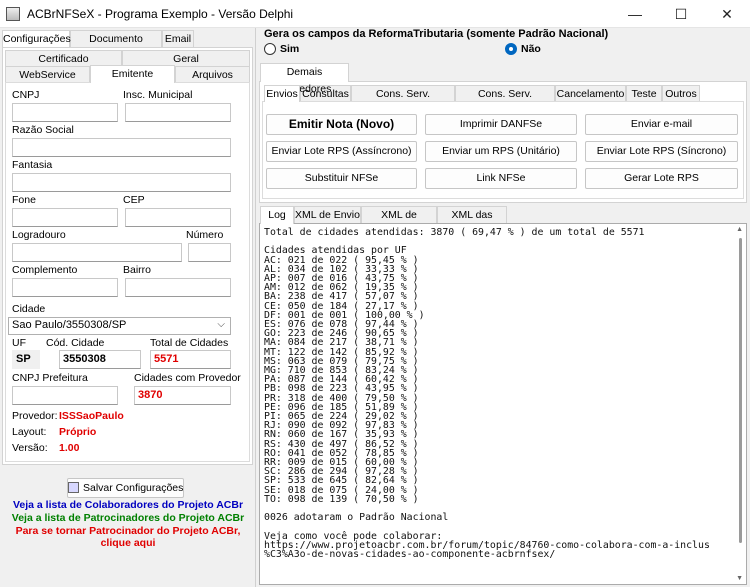  Describe the element at coordinates (403, 100) in the screenshot. I see `tab-cons-serv-prestados: Cons. Serv. Prestados` at that location.